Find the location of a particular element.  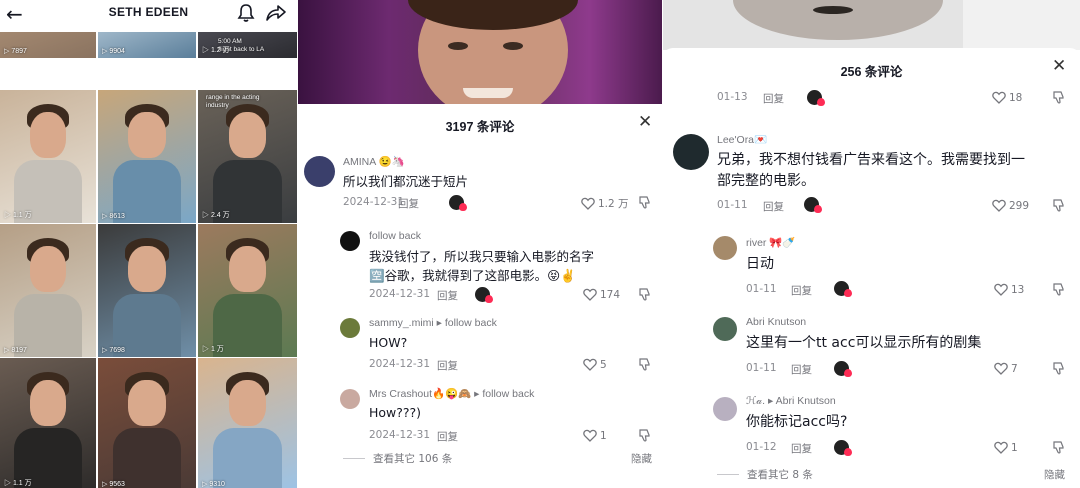

comment-username: AMINA 😉🦄 is located at coordinates (374, 161).